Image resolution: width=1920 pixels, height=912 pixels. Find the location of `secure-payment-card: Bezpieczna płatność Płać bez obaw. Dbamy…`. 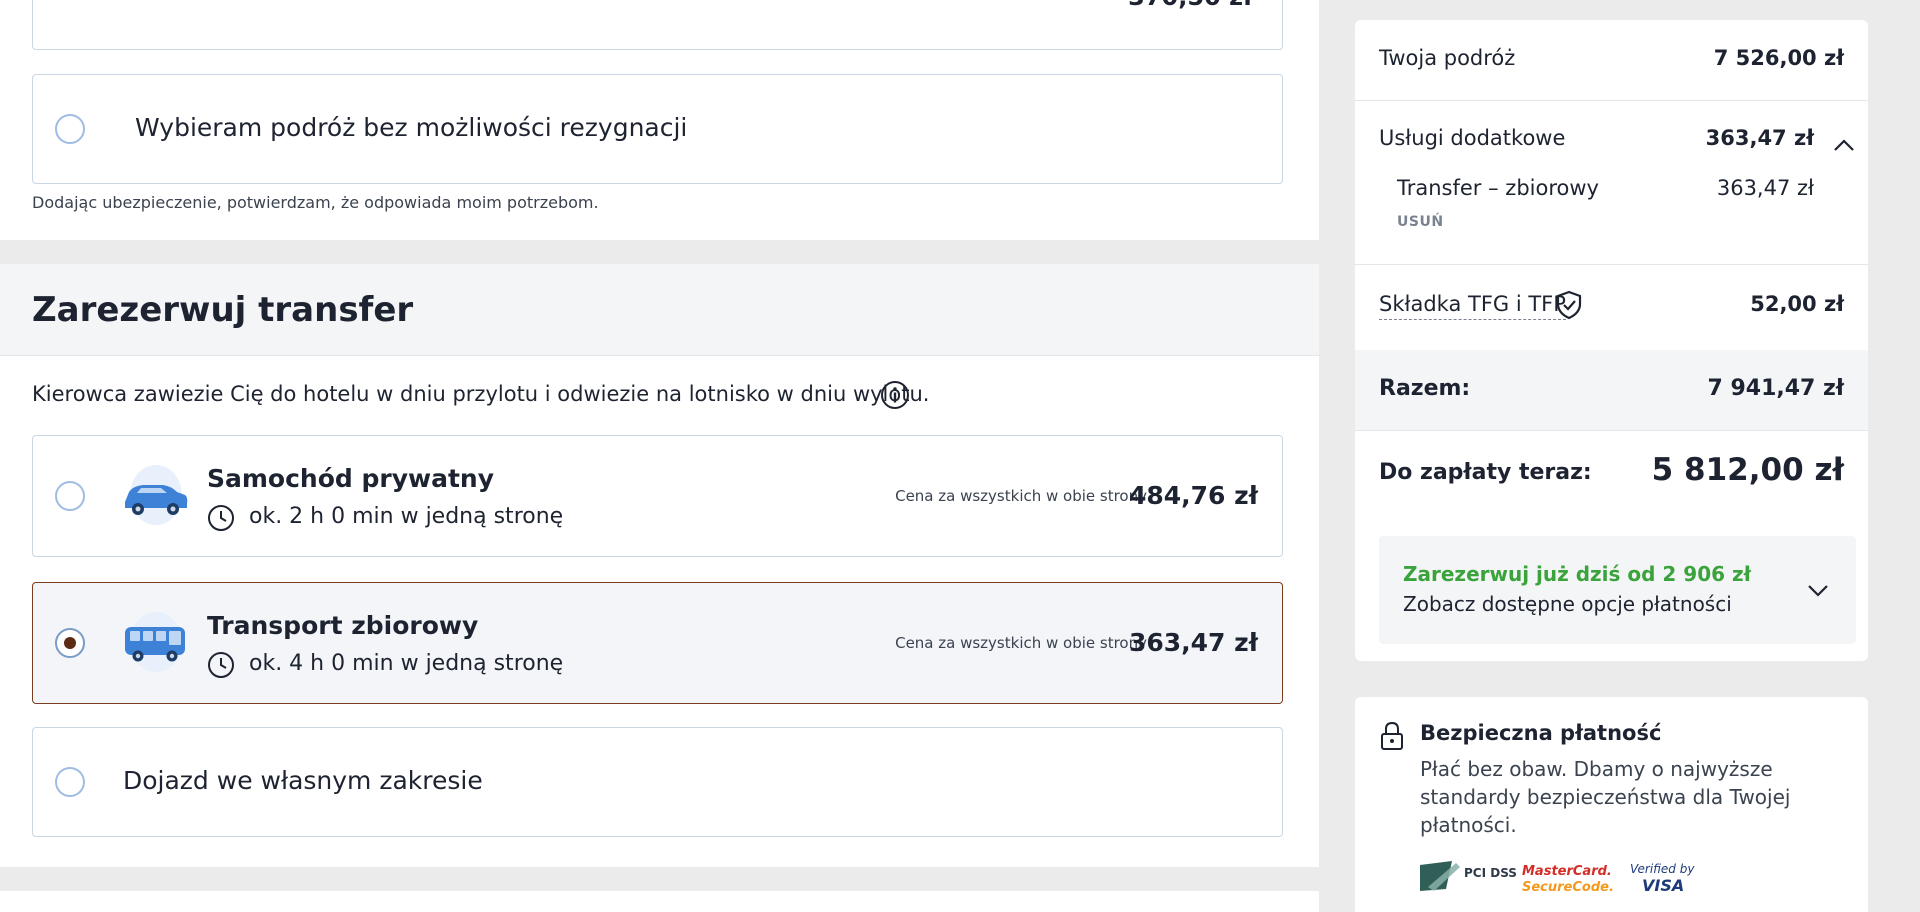

secure-payment-card: Bezpieczna płatność Płać bez obaw. Dbamy… is located at coordinates (1611, 804).